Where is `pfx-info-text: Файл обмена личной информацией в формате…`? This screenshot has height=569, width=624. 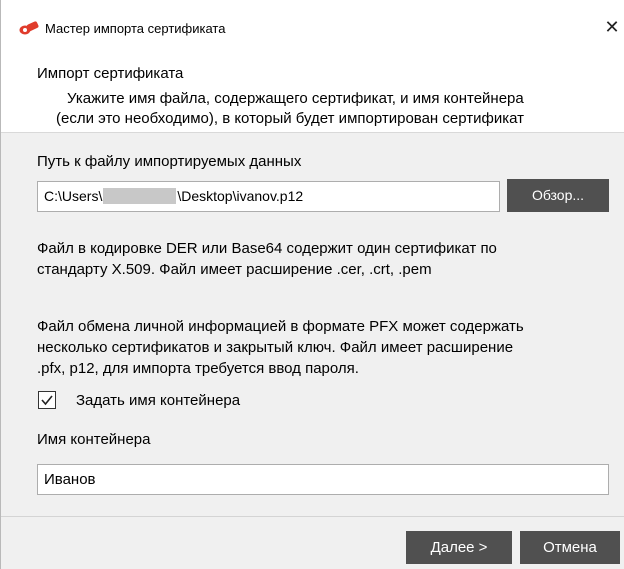
pfx-info-text: Файл обмена личной информацией в формате… is located at coordinates (280, 347).